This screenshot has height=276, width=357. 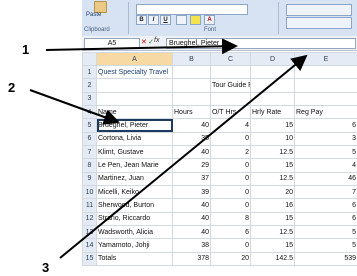 I want to click on callout-label-1: 1, so click(x=26, y=49).